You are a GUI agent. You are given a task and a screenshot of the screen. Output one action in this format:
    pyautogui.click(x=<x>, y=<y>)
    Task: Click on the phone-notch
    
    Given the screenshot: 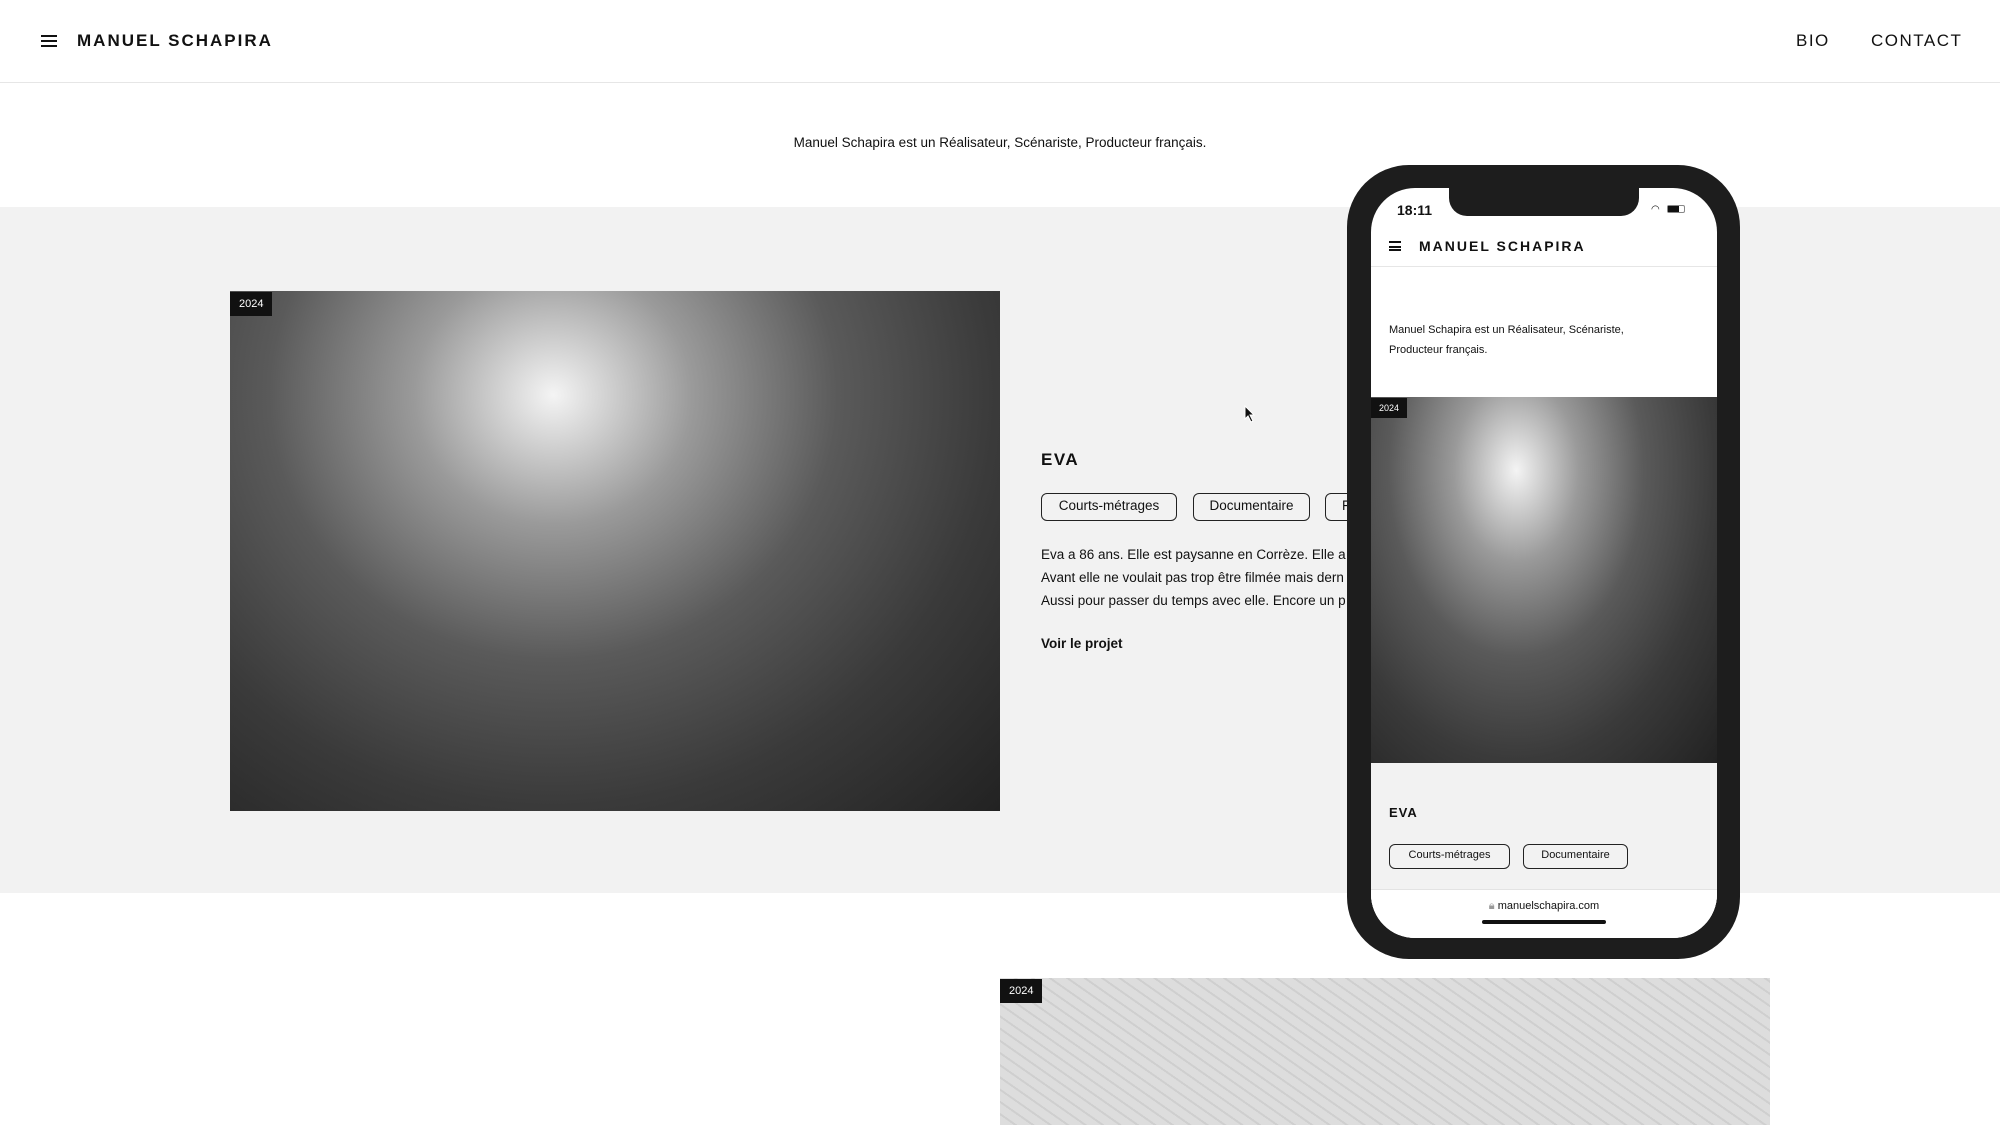 What is the action you would take?
    pyautogui.click(x=1544, y=202)
    